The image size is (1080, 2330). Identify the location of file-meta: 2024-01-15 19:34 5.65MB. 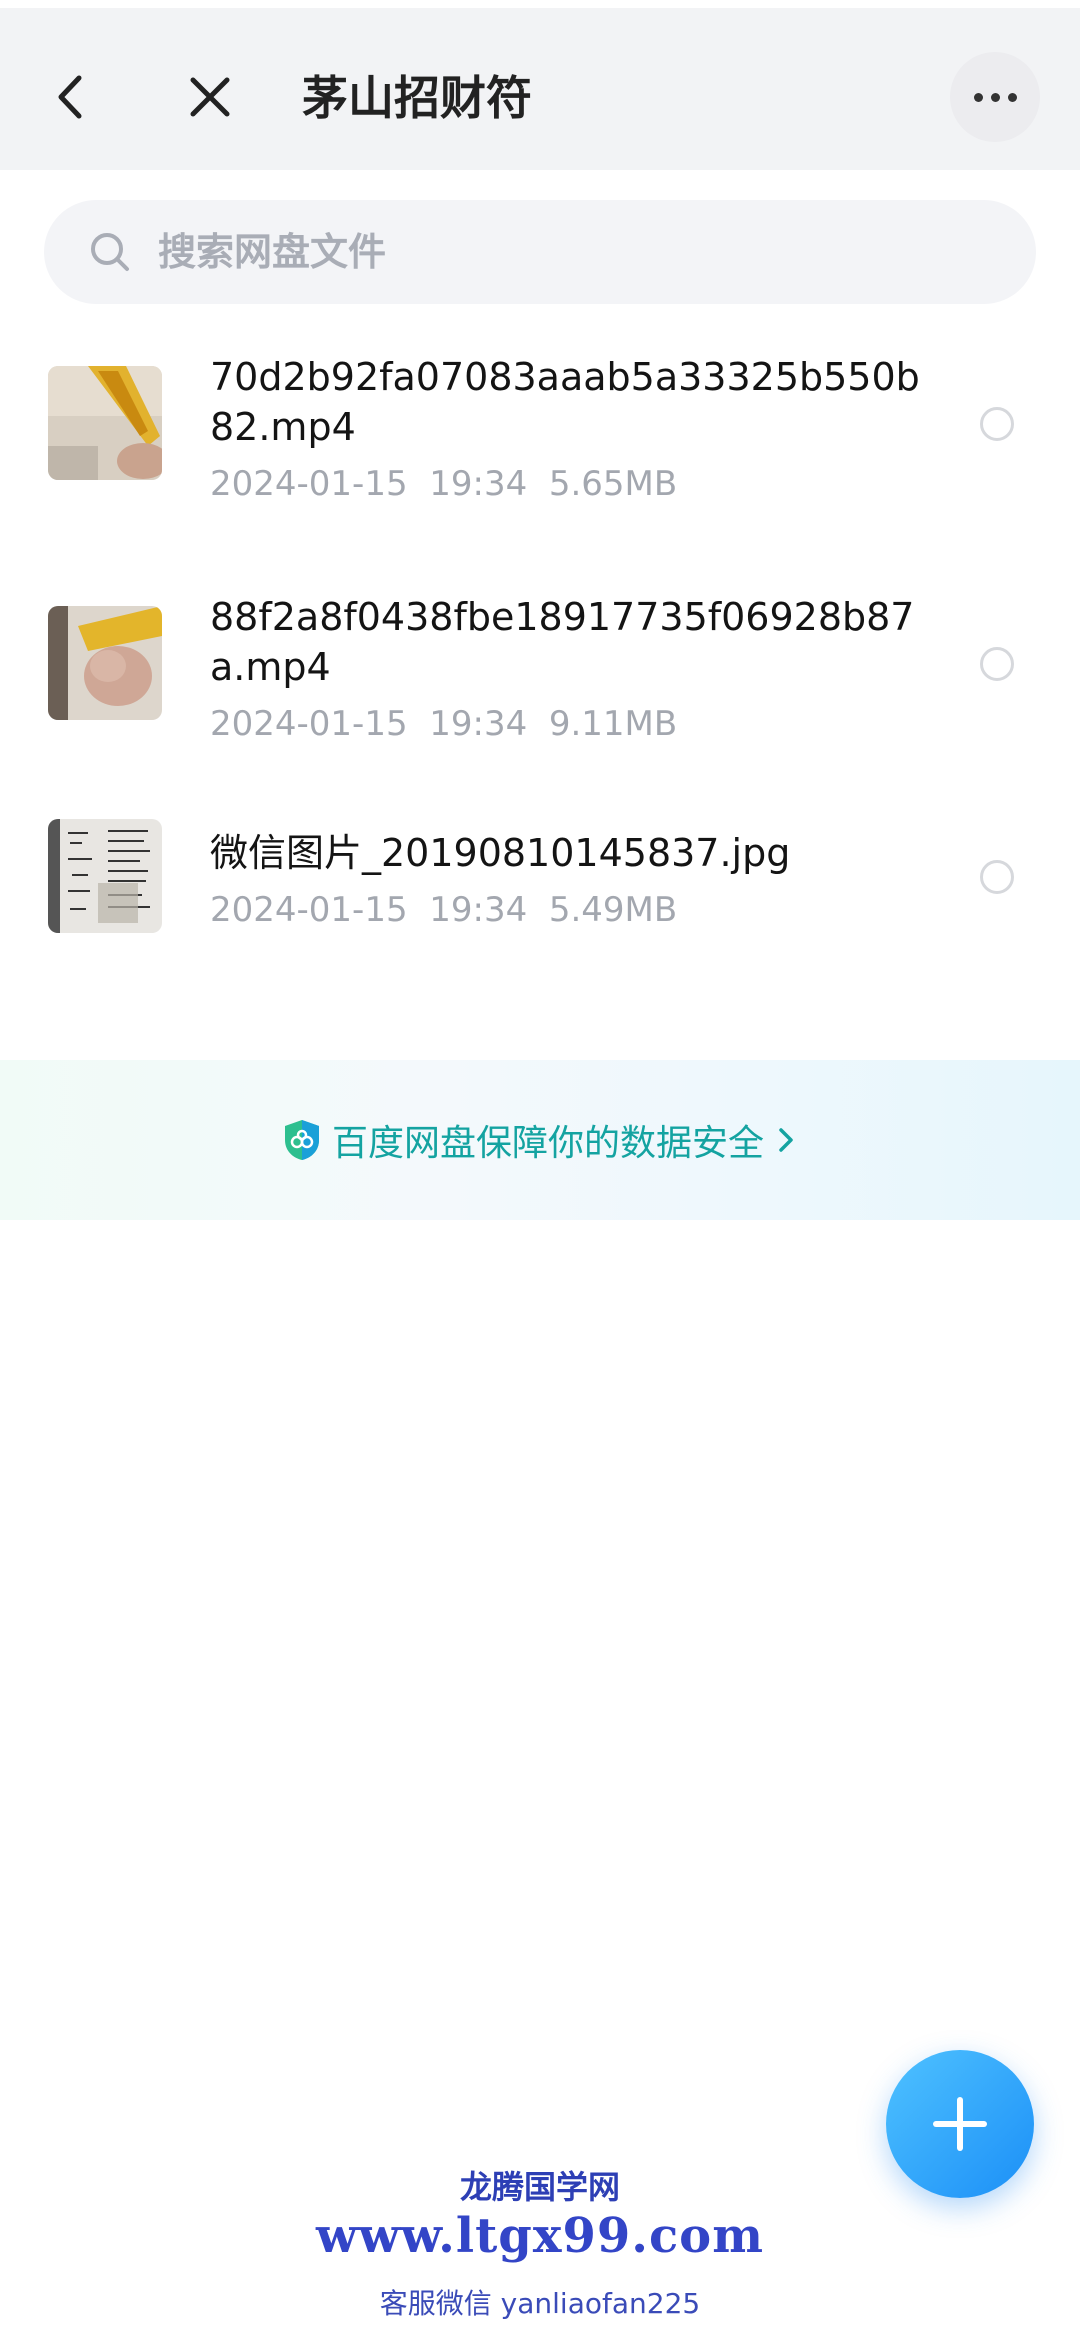
(443, 484).